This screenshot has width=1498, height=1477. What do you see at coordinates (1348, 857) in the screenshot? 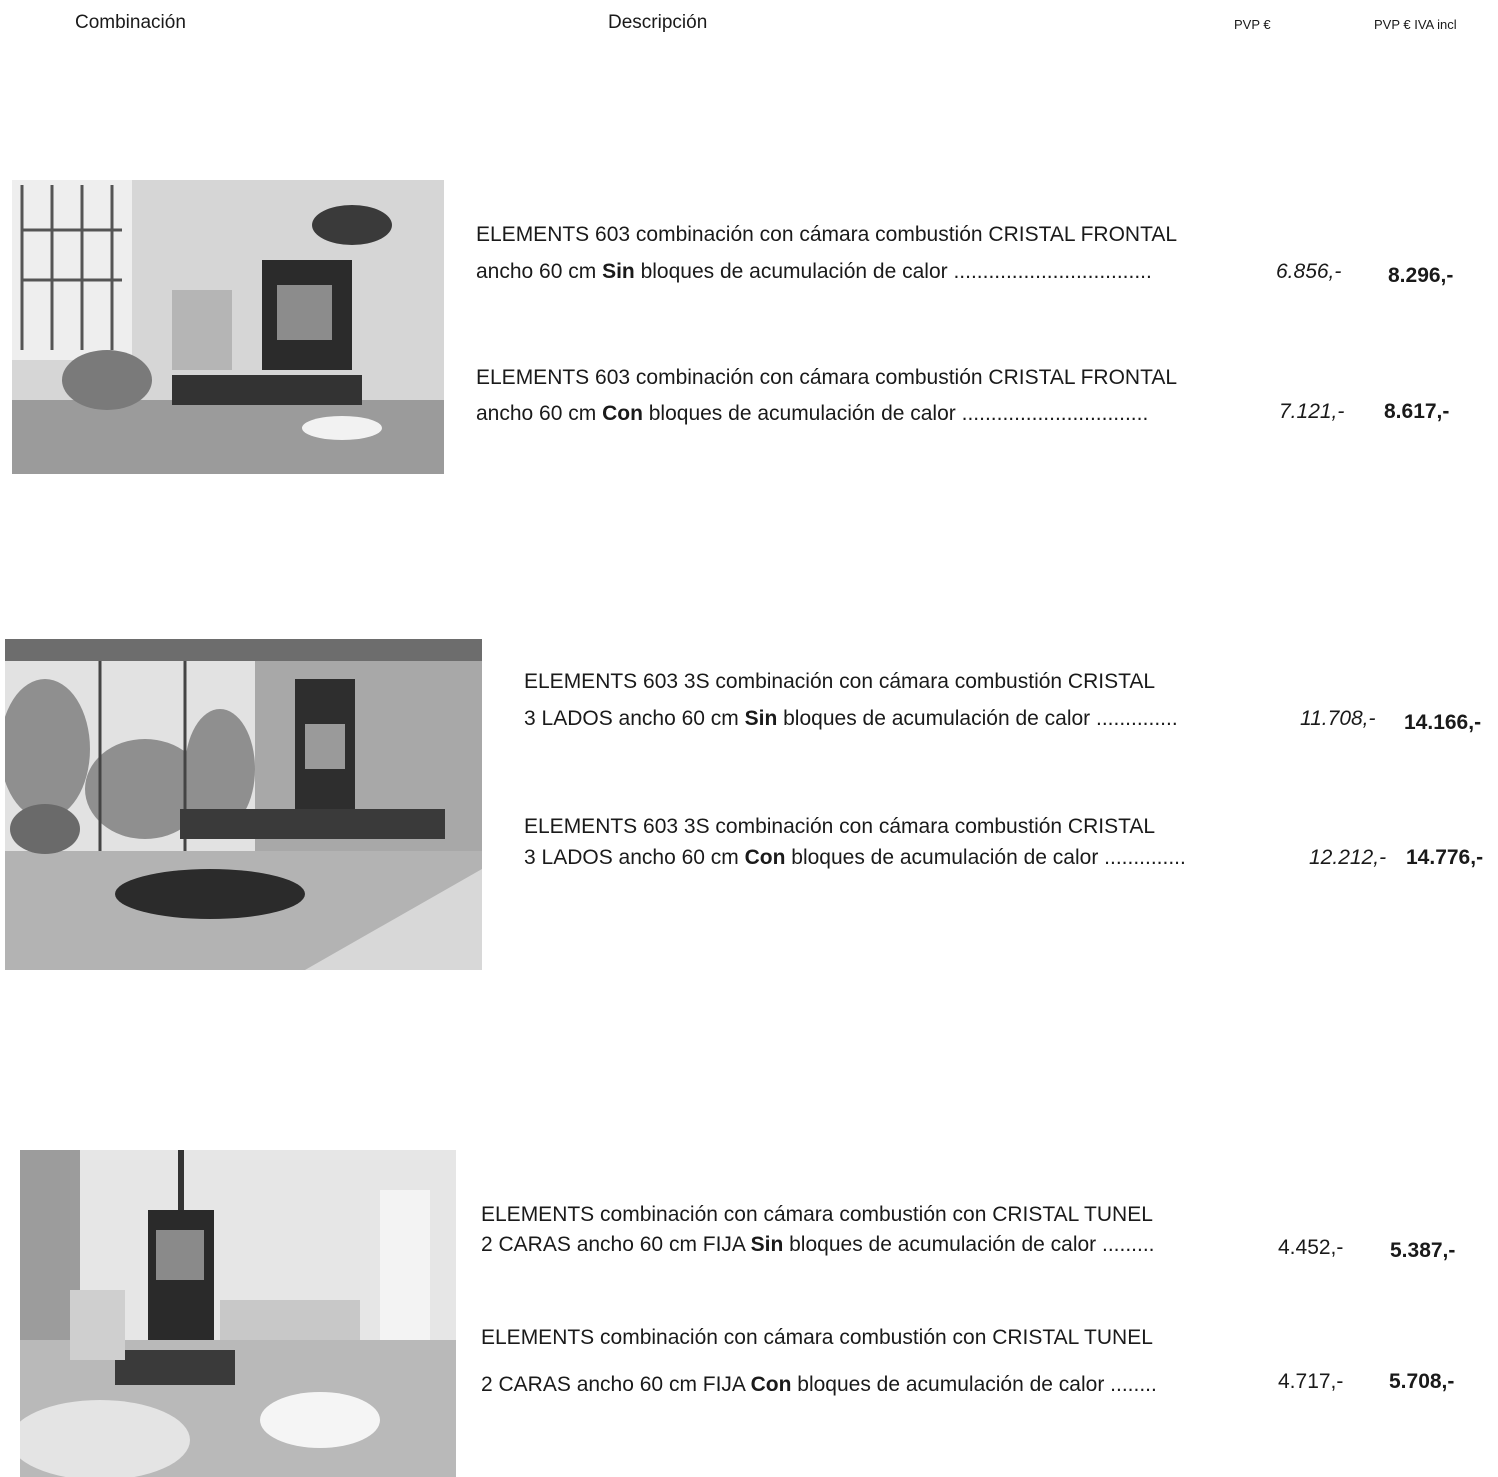
I see `product-2-item-2-price: 12.212,-` at bounding box center [1348, 857].